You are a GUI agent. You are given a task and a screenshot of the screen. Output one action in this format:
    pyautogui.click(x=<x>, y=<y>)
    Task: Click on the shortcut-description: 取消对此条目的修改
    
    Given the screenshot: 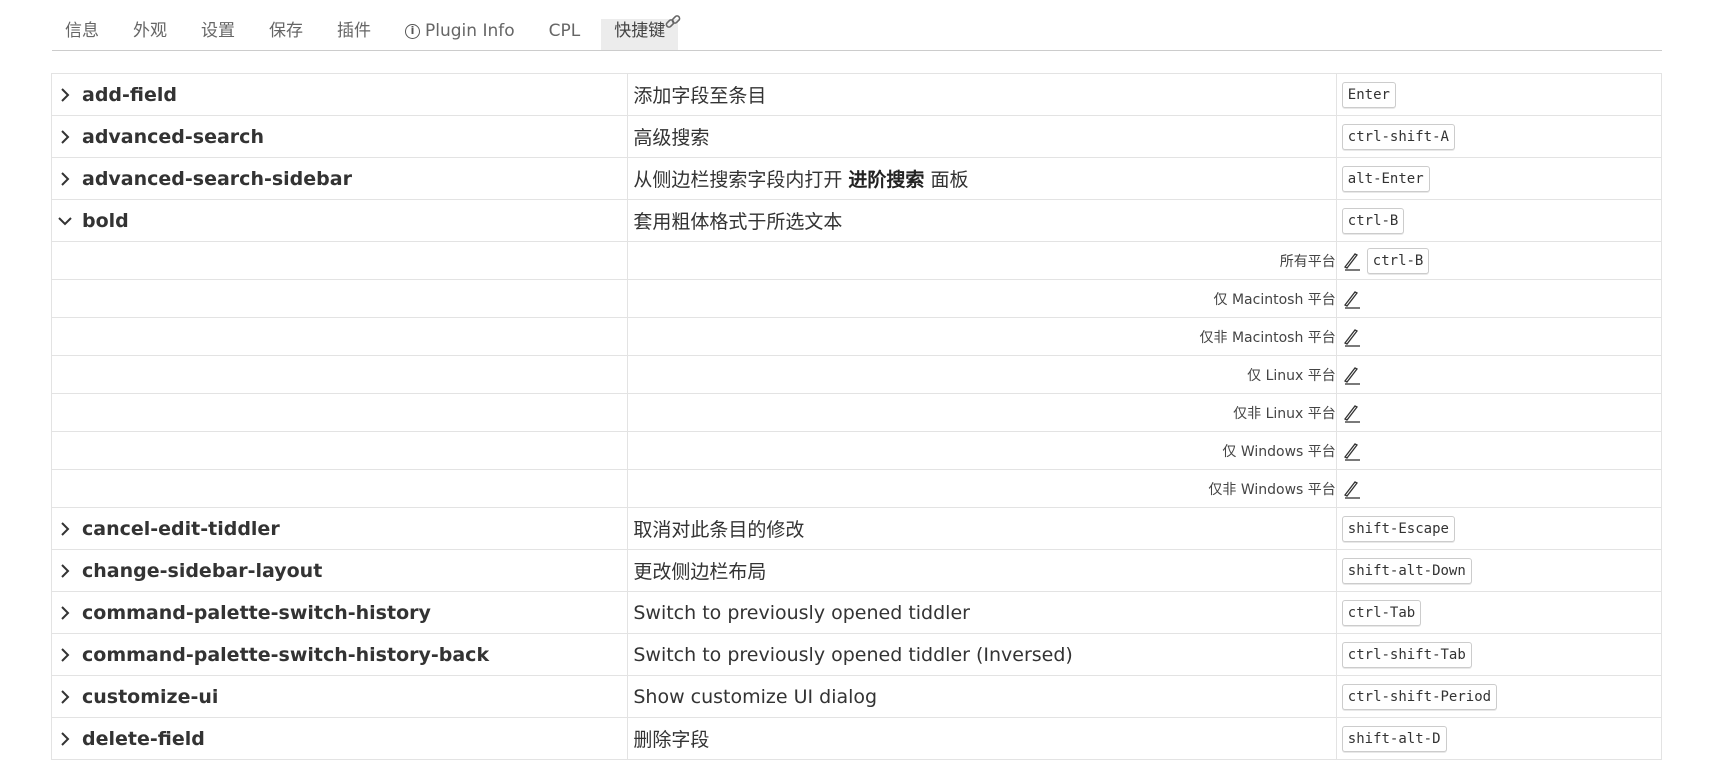 What is the action you would take?
    pyautogui.click(x=719, y=530)
    